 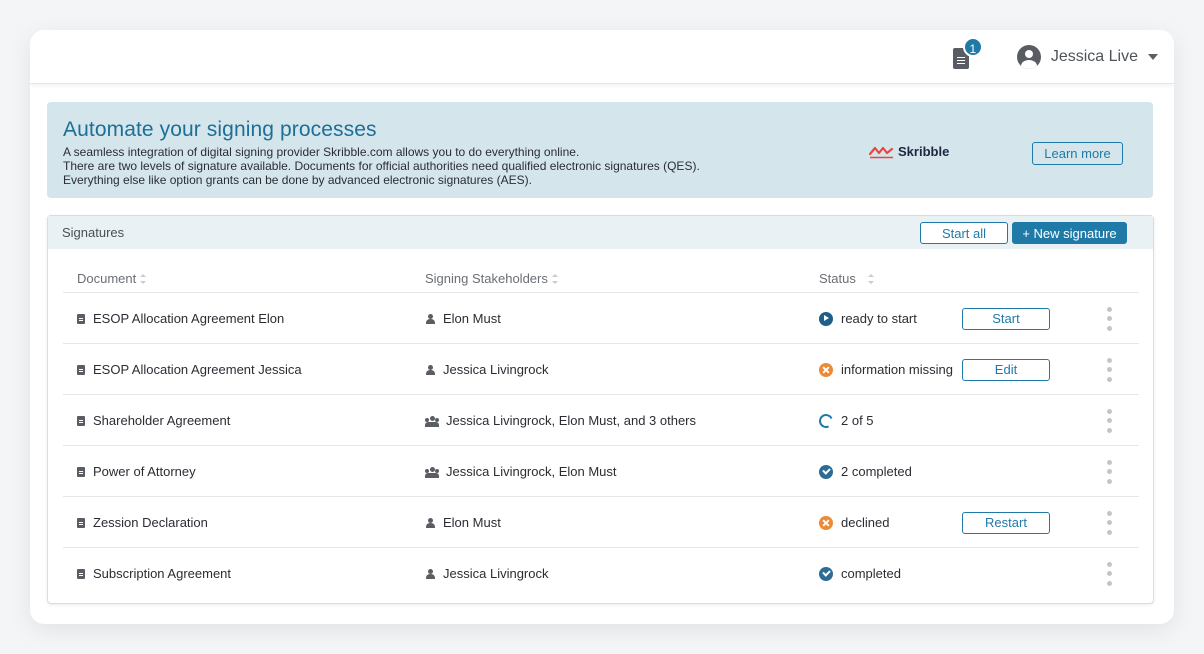 I want to click on banner-title: Automate your signing processes, so click(x=220, y=129).